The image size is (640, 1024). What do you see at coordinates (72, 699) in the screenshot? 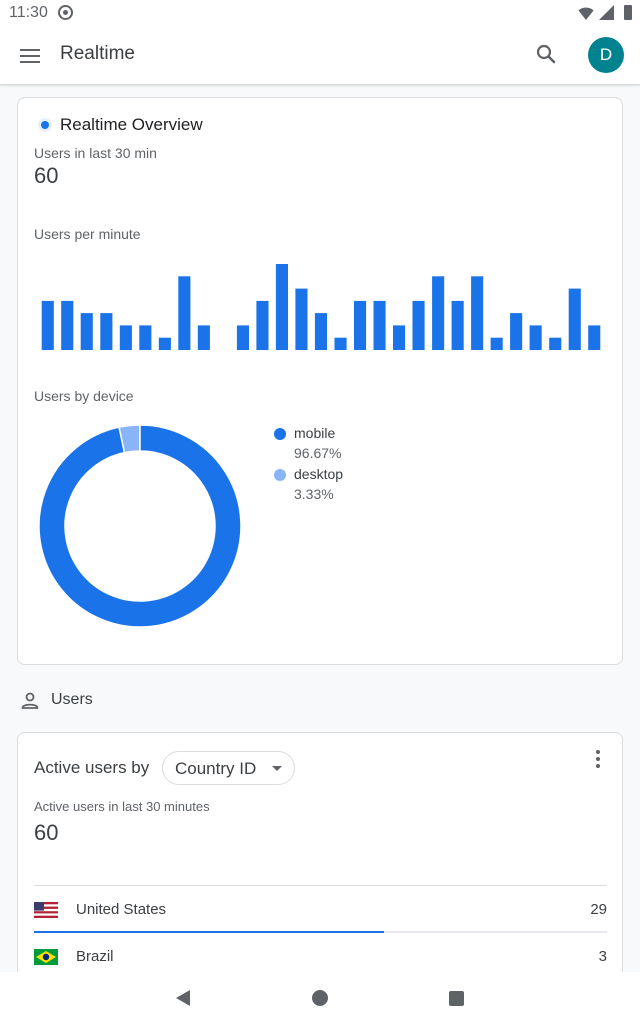
I see `users-section-title: Users` at bounding box center [72, 699].